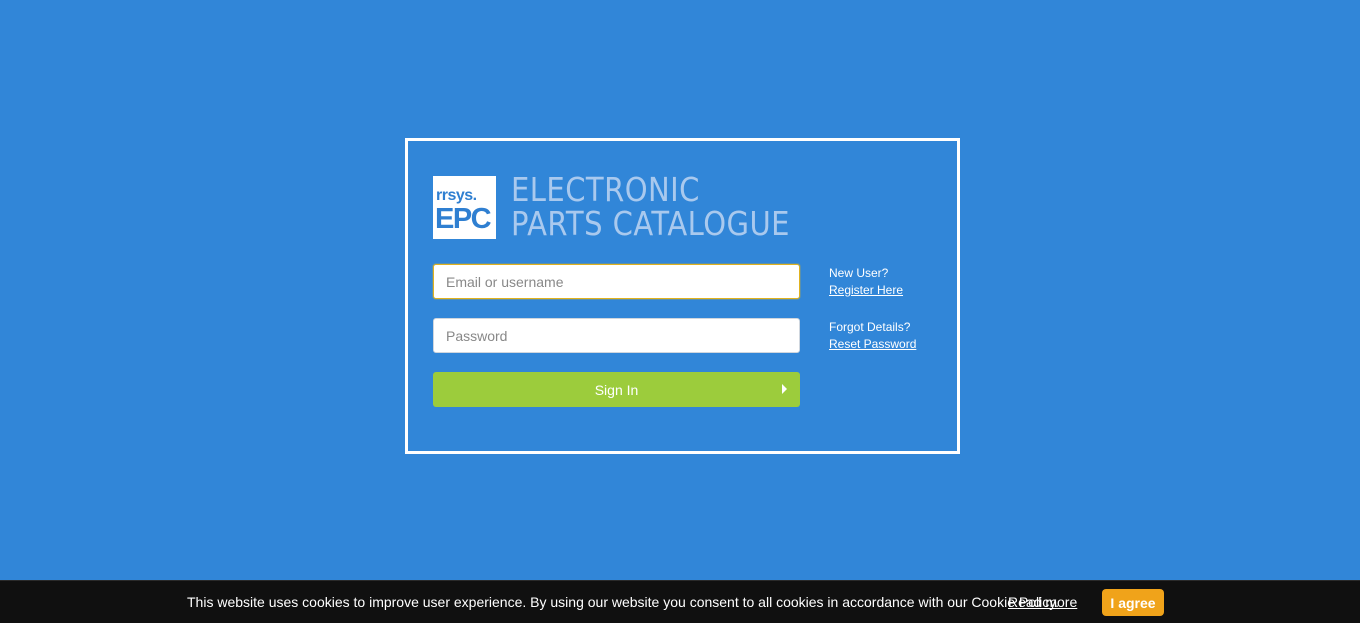 The image size is (1360, 623). Describe the element at coordinates (1133, 602) in the screenshot. I see `agree-button: I agree` at that location.